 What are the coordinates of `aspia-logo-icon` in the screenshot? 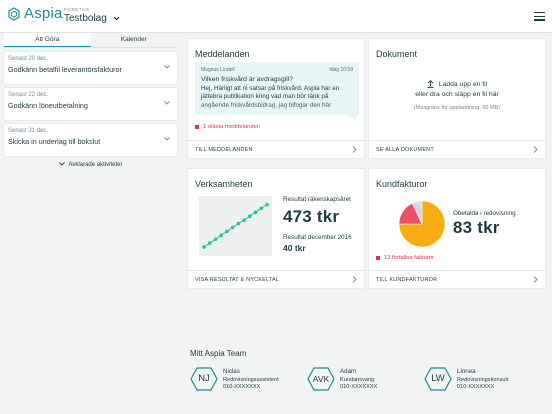 It's located at (14, 13).